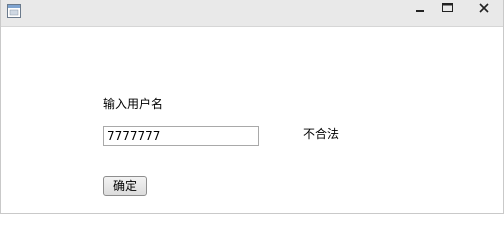 This screenshot has height=240, width=504. I want to click on validation-message: 不合法, so click(321, 134).